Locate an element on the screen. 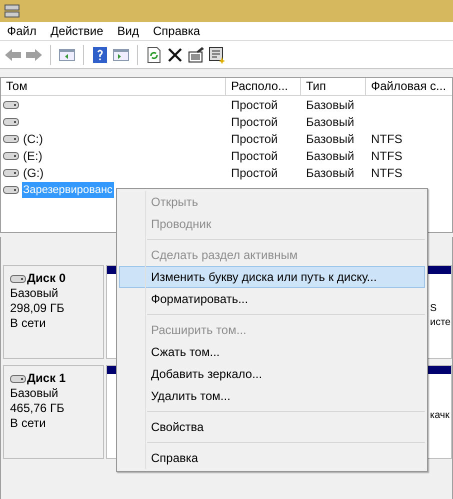  properties-icon is located at coordinates (196, 55).